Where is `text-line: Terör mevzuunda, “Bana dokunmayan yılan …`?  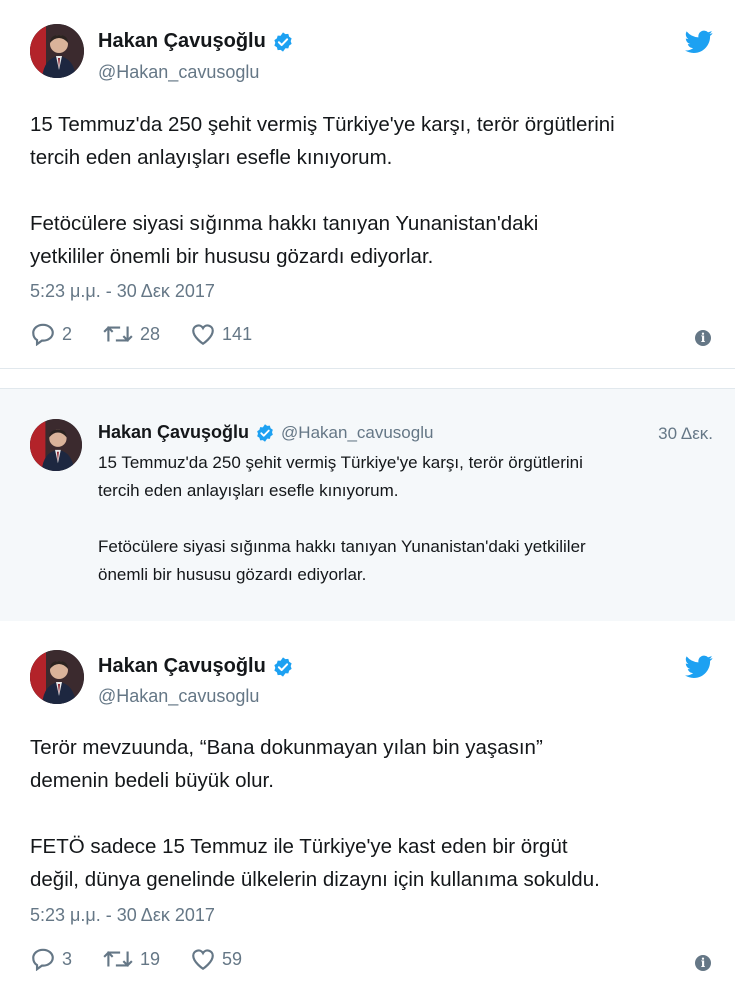
text-line: Terör mevzuunda, “Bana dokunmayan yılan … is located at coordinates (286, 747).